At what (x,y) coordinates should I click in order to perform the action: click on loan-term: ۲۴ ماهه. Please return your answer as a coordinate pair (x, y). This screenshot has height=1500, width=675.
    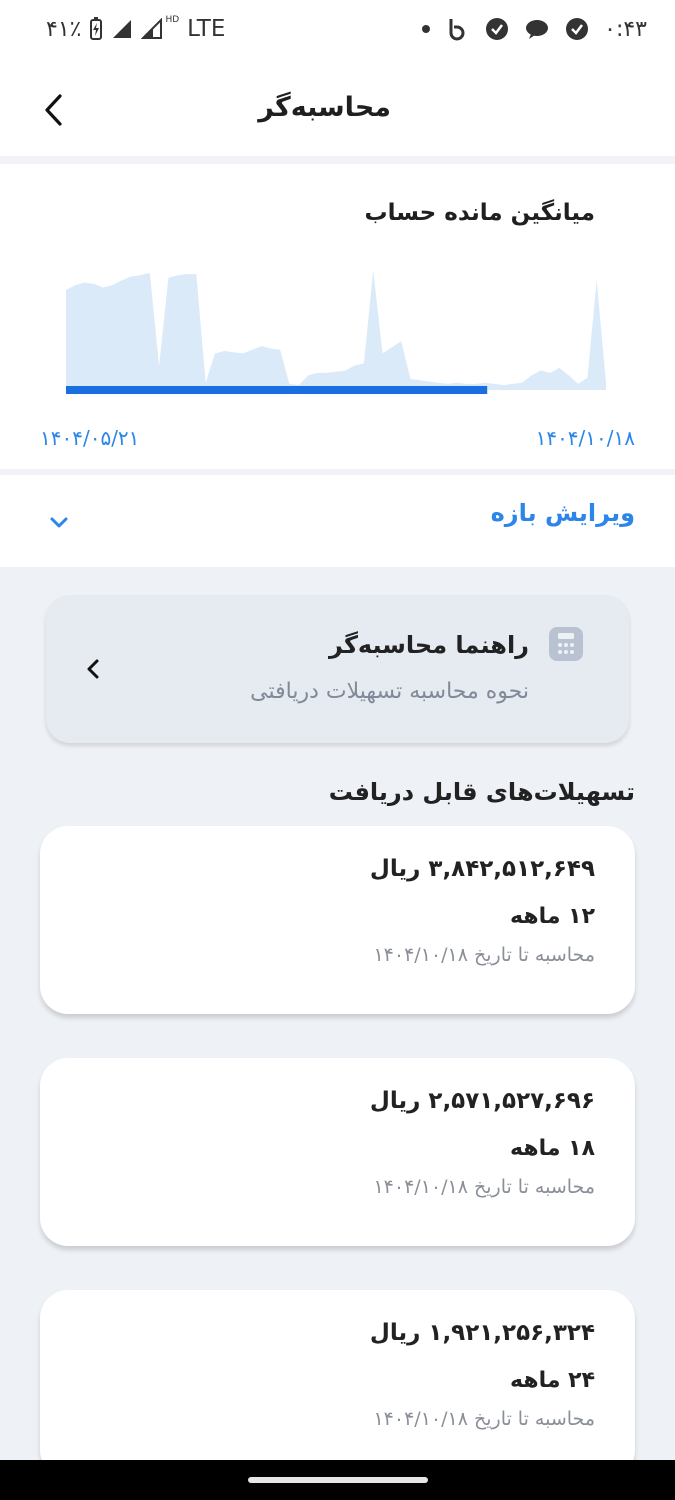
    Looking at the image, I should click on (552, 1380).